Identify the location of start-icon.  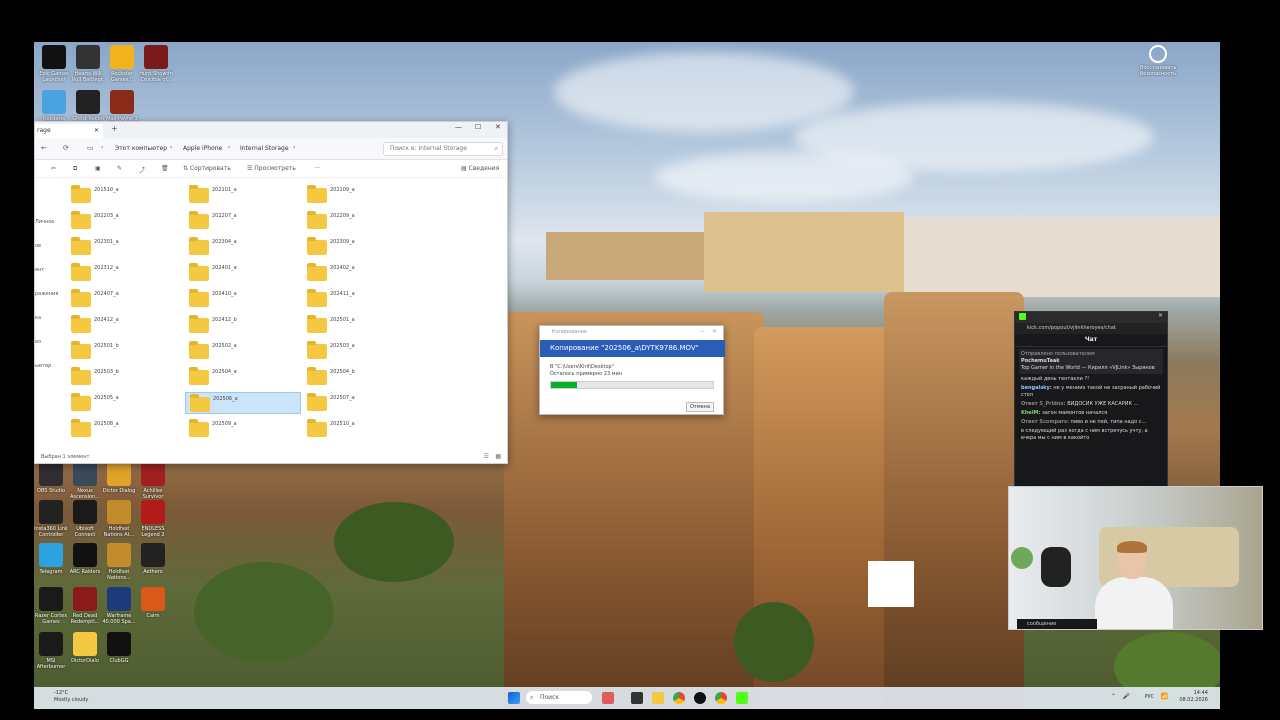
(514, 698).